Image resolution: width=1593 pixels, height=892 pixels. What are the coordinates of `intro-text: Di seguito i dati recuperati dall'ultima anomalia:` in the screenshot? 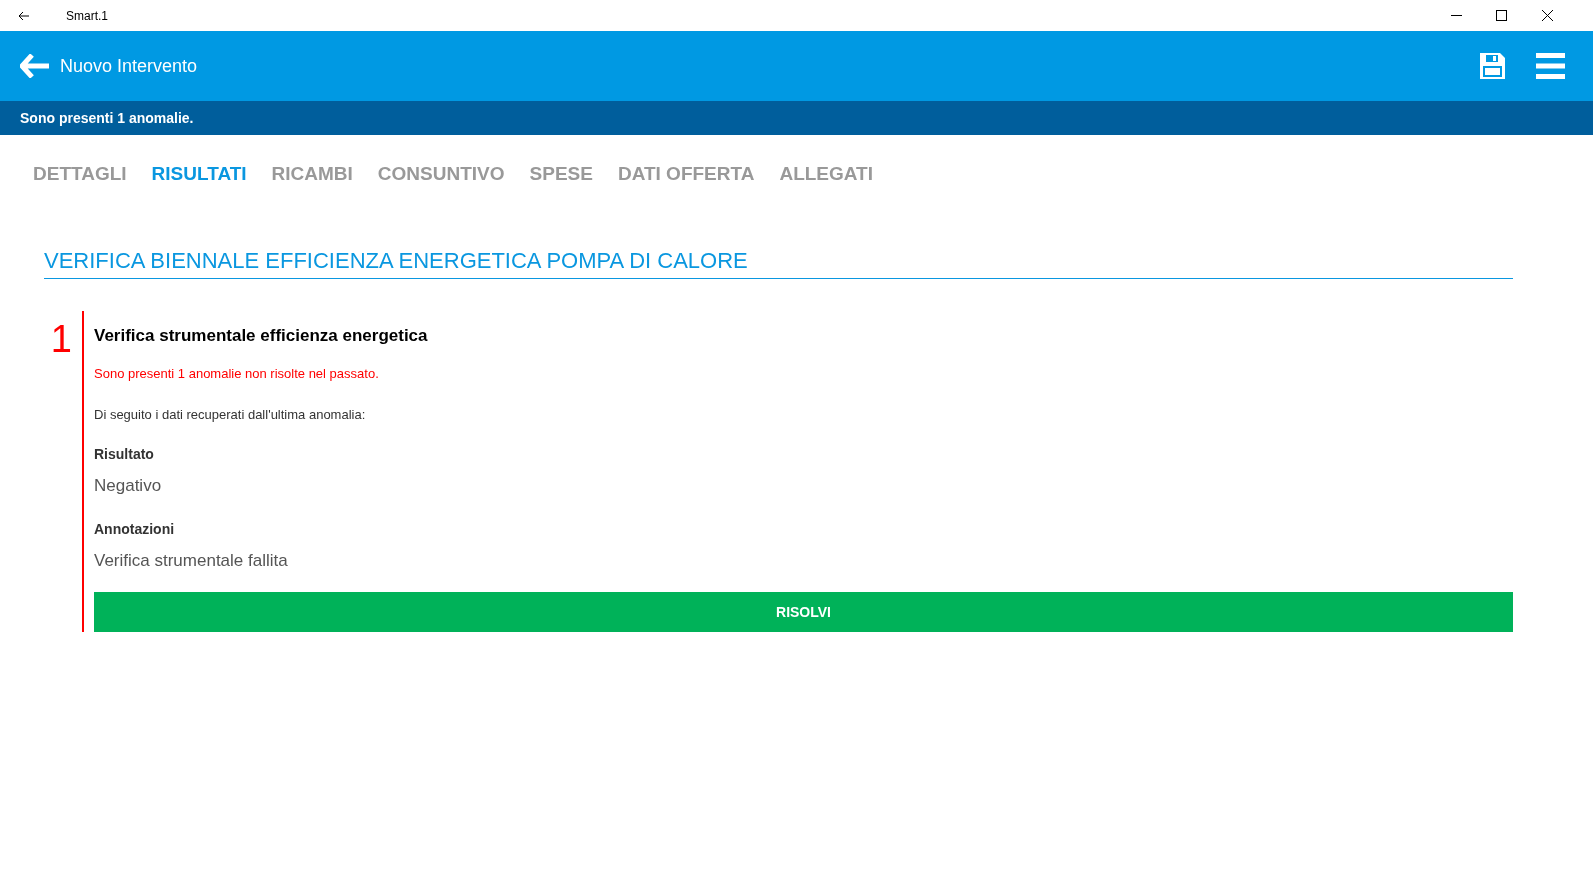 It's located at (230, 414).